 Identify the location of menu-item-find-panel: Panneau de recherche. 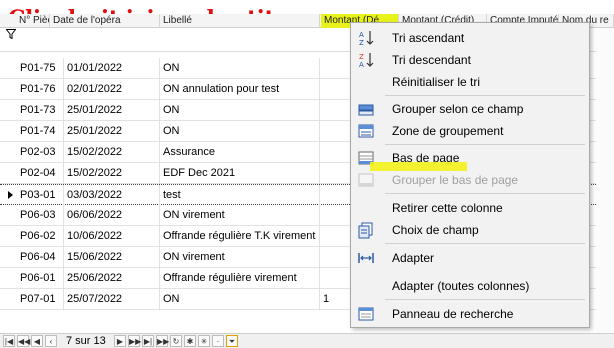
(470, 314).